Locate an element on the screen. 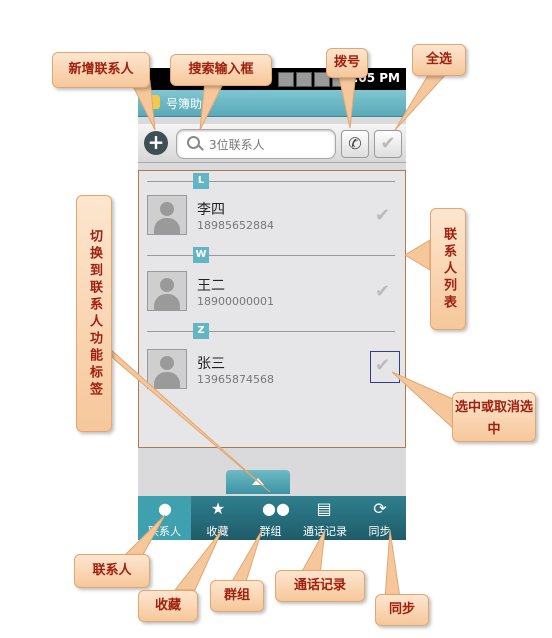  drawer-handle is located at coordinates (258, 482).